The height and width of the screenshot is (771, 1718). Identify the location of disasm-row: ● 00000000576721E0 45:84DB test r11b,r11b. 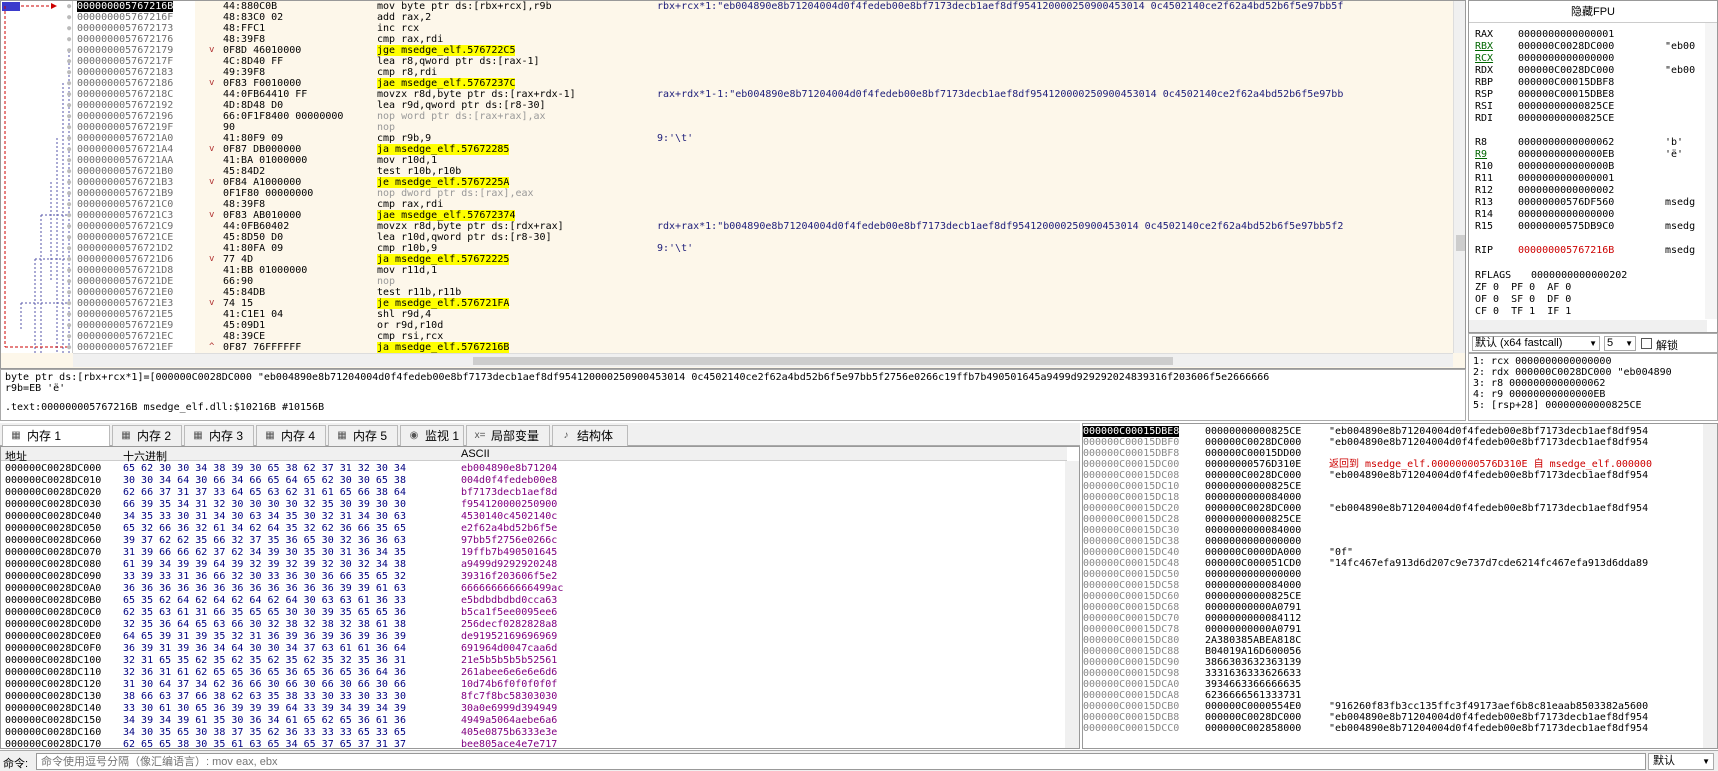
(760, 292).